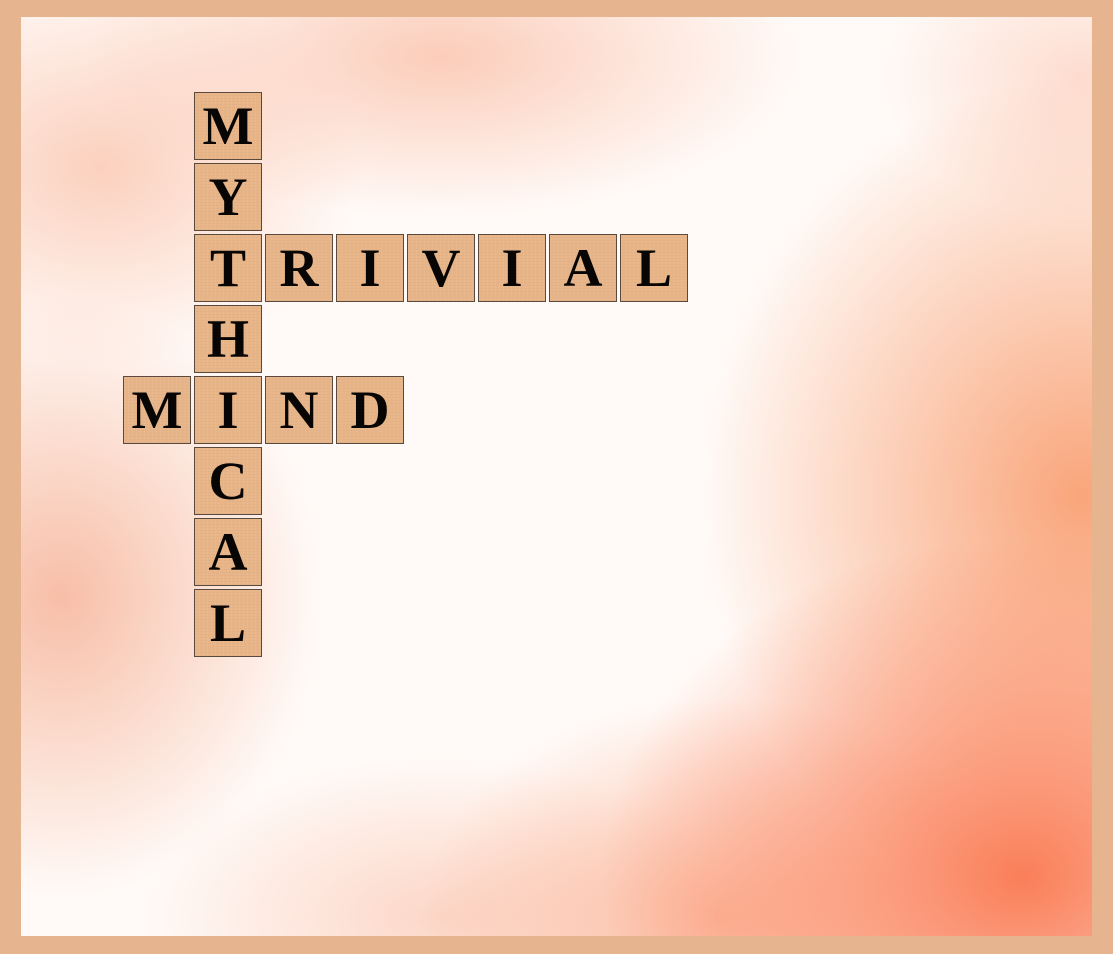 The height and width of the screenshot is (954, 1113). I want to click on tile-trivial-i2: I, so click(512, 268).